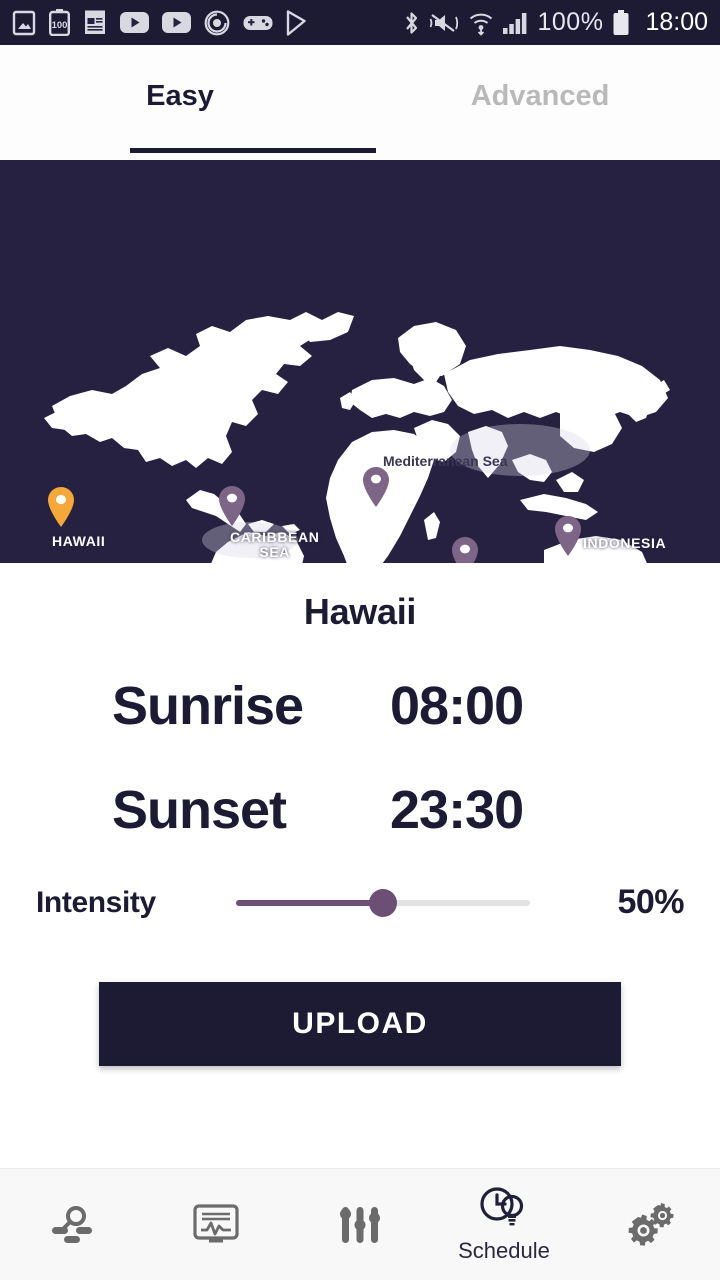 This screenshot has height=1280, width=720. What do you see at coordinates (504, 1209) in the screenshot?
I see `schedule-clock-bulb-icon` at bounding box center [504, 1209].